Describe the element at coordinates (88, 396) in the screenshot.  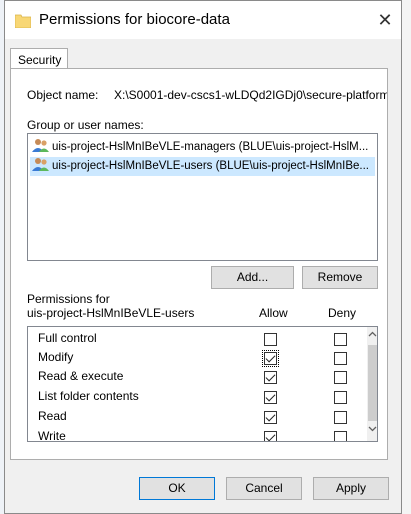
I see `permission-label: List folder contents` at that location.